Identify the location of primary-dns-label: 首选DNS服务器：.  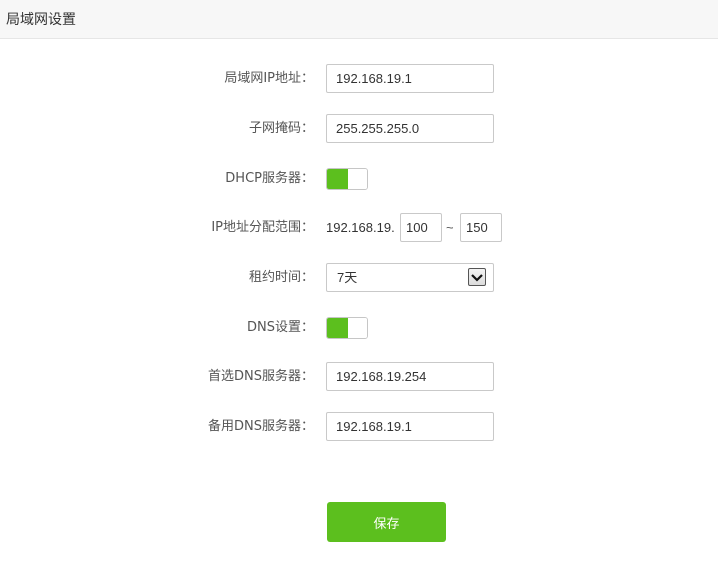
(261, 376).